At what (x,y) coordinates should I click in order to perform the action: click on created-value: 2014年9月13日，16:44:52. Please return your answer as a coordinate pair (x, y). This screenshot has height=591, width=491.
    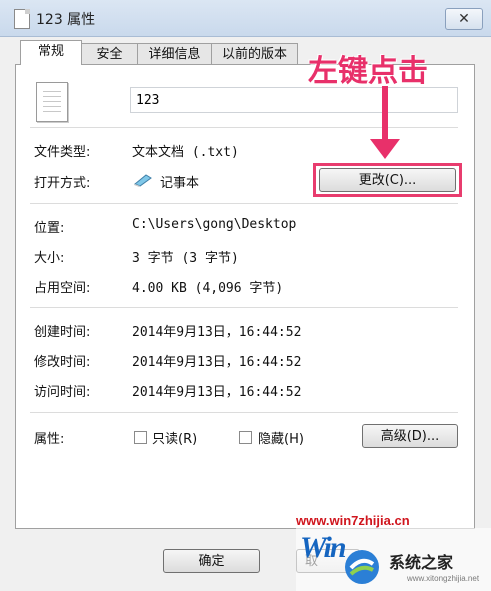
    Looking at the image, I should click on (217, 332).